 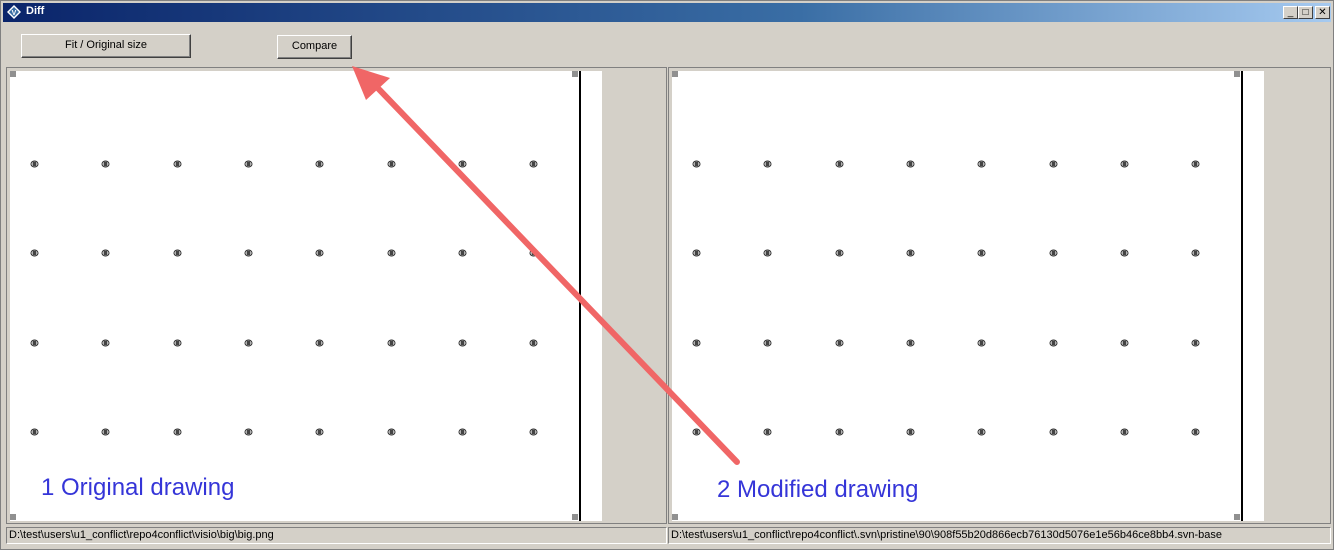 What do you see at coordinates (1237, 74) in the screenshot?
I see `right-corner-tr` at bounding box center [1237, 74].